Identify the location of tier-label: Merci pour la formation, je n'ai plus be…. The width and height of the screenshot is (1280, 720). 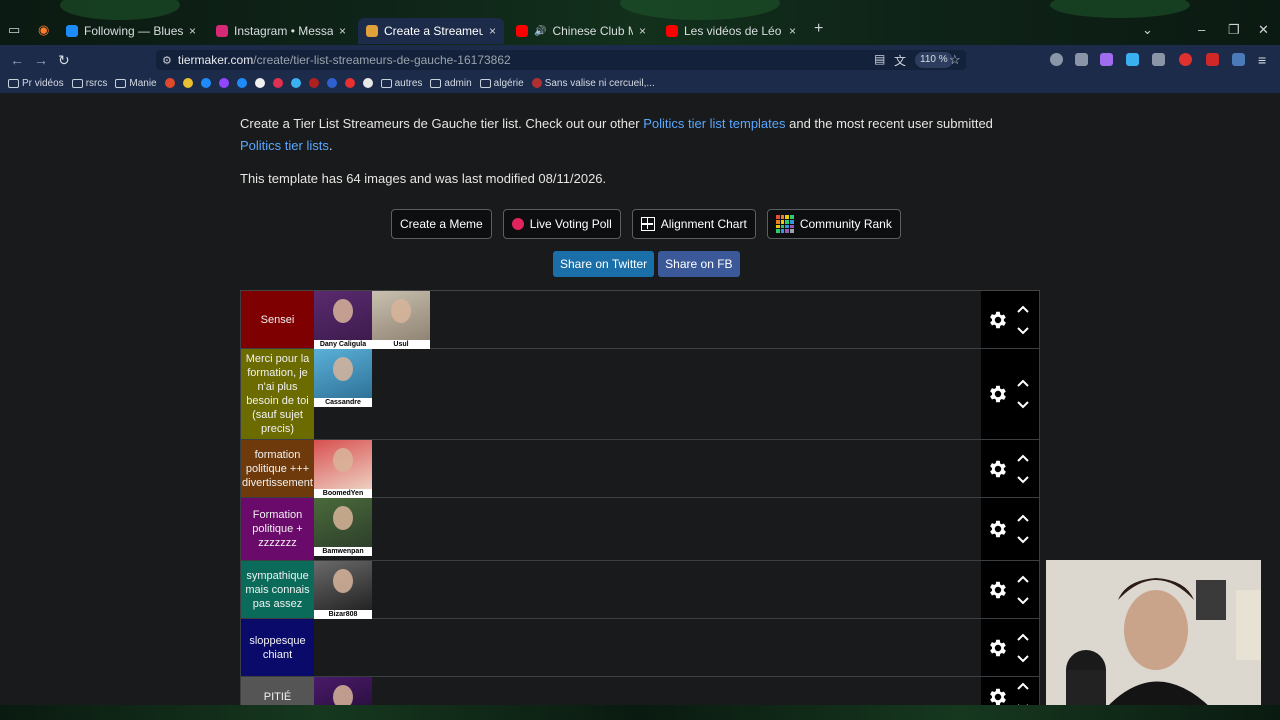
(277, 394).